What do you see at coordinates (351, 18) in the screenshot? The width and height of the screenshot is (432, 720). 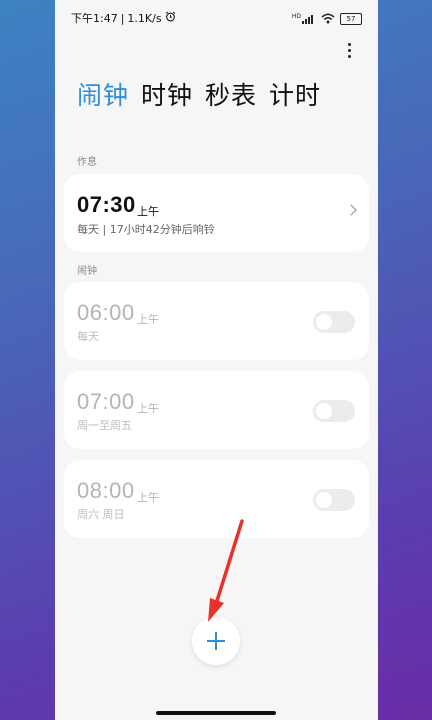 I see `battery-icon: 57` at bounding box center [351, 18].